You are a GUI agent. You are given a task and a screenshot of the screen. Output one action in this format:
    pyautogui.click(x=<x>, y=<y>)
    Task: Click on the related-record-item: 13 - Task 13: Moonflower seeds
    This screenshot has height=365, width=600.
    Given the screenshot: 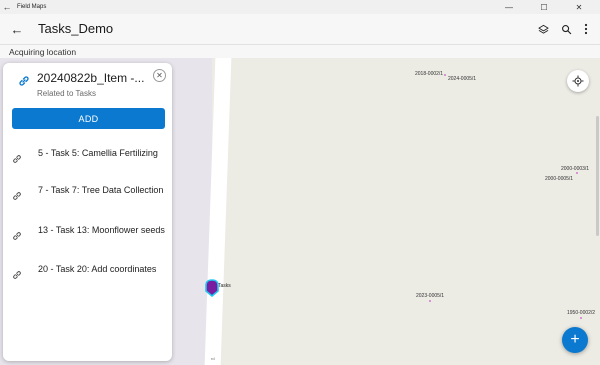 What is the action you would take?
    pyautogui.click(x=87, y=243)
    